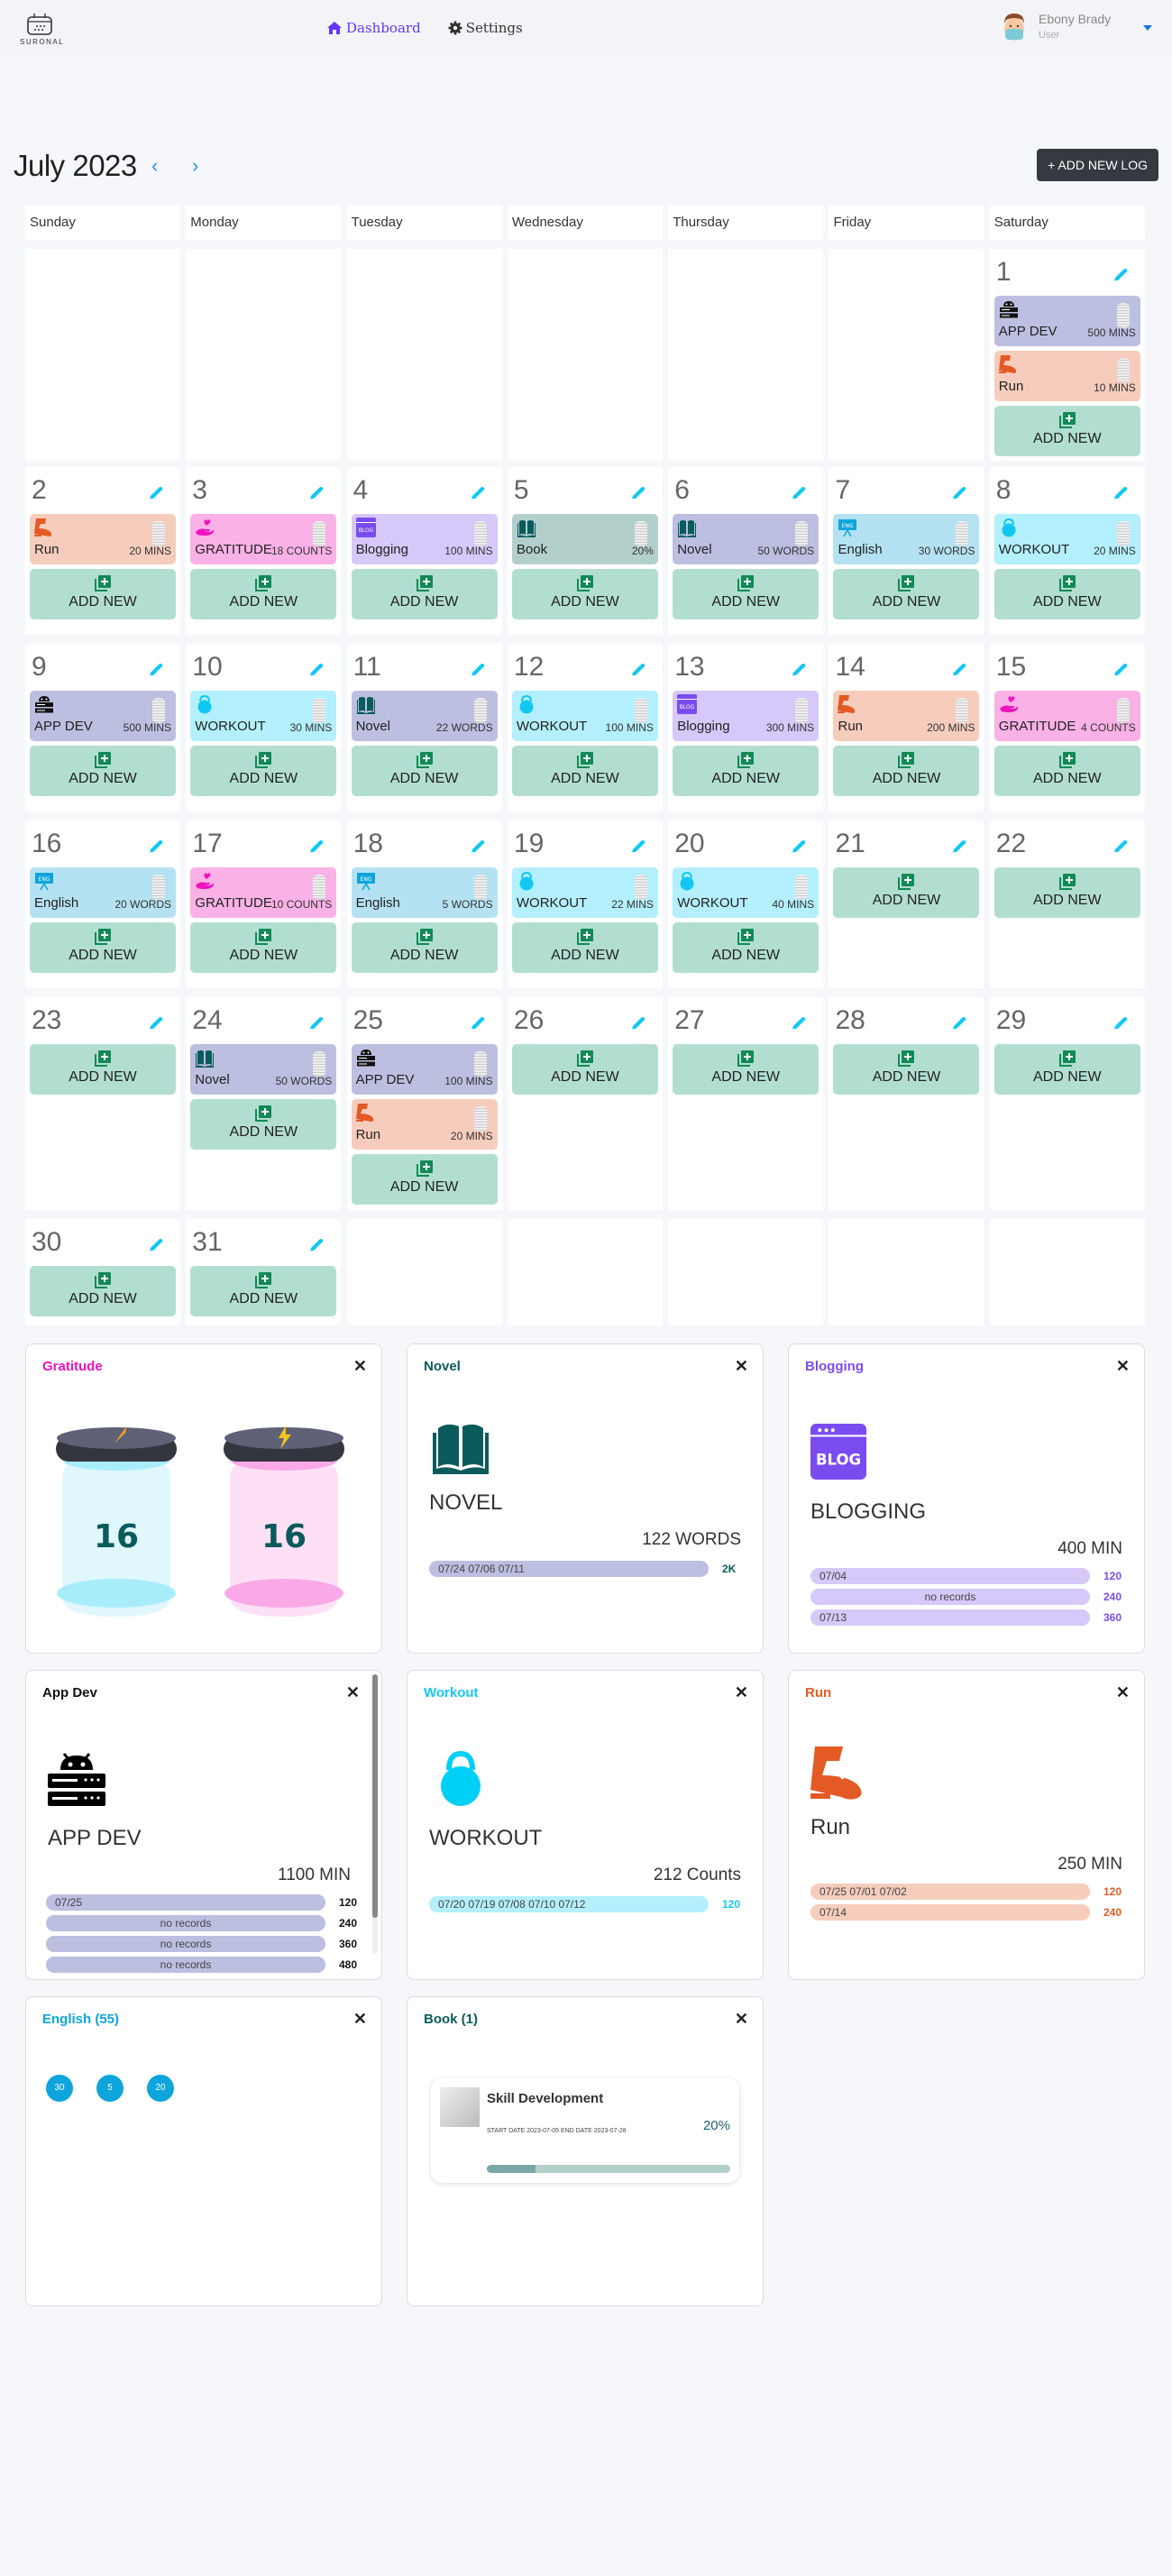 The width and height of the screenshot is (1172, 2576). Describe the element at coordinates (195, 166) in the screenshot. I see `next-month-button: ›` at that location.